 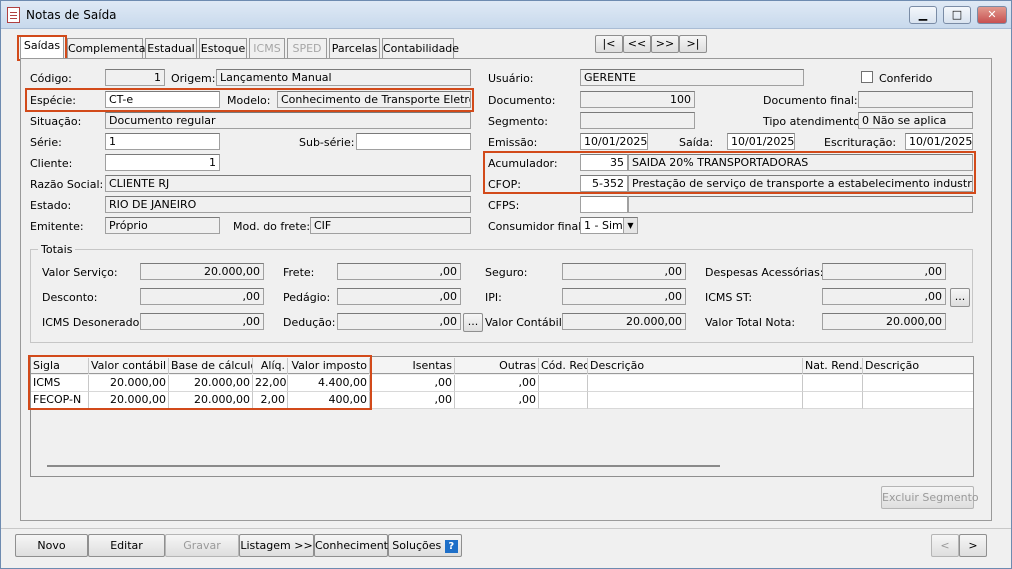 I want to click on estado-field: RIO DE JANEIRO, so click(x=288, y=204).